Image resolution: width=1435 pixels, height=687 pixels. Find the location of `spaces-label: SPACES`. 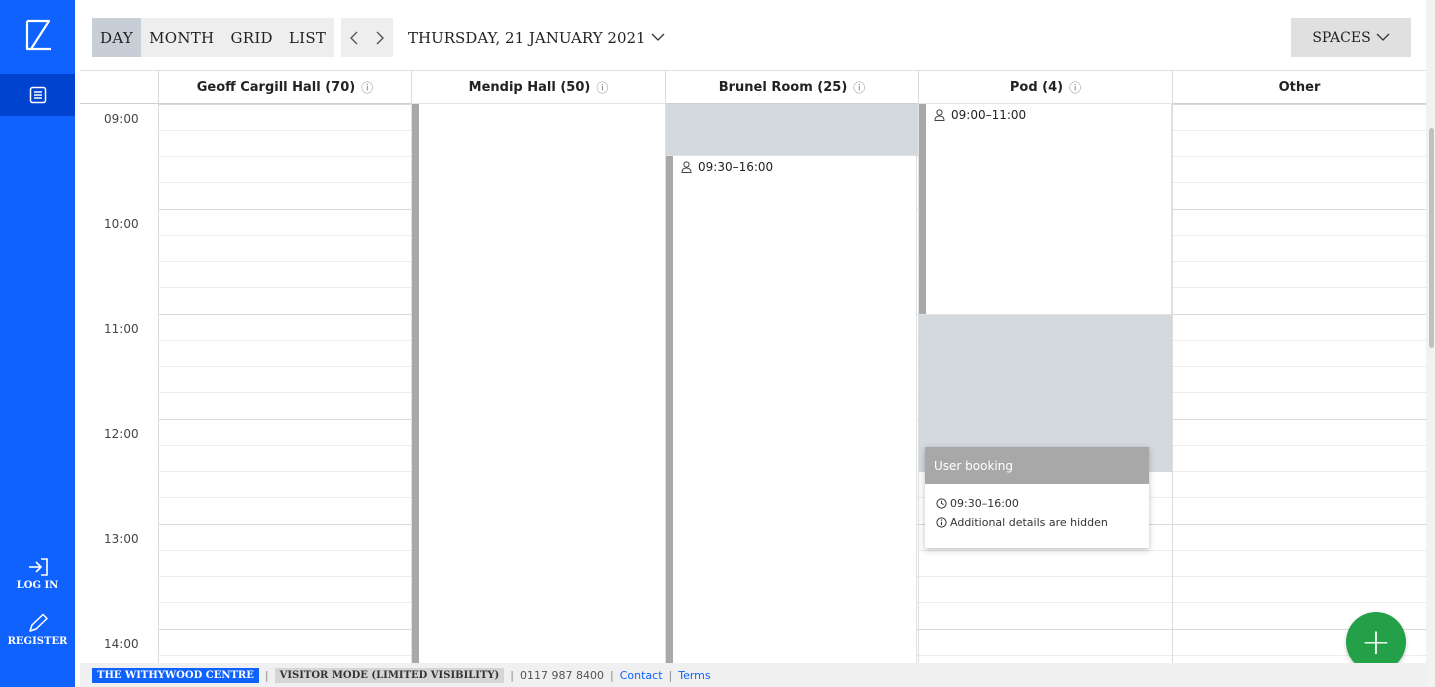

spaces-label: SPACES is located at coordinates (1341, 37).